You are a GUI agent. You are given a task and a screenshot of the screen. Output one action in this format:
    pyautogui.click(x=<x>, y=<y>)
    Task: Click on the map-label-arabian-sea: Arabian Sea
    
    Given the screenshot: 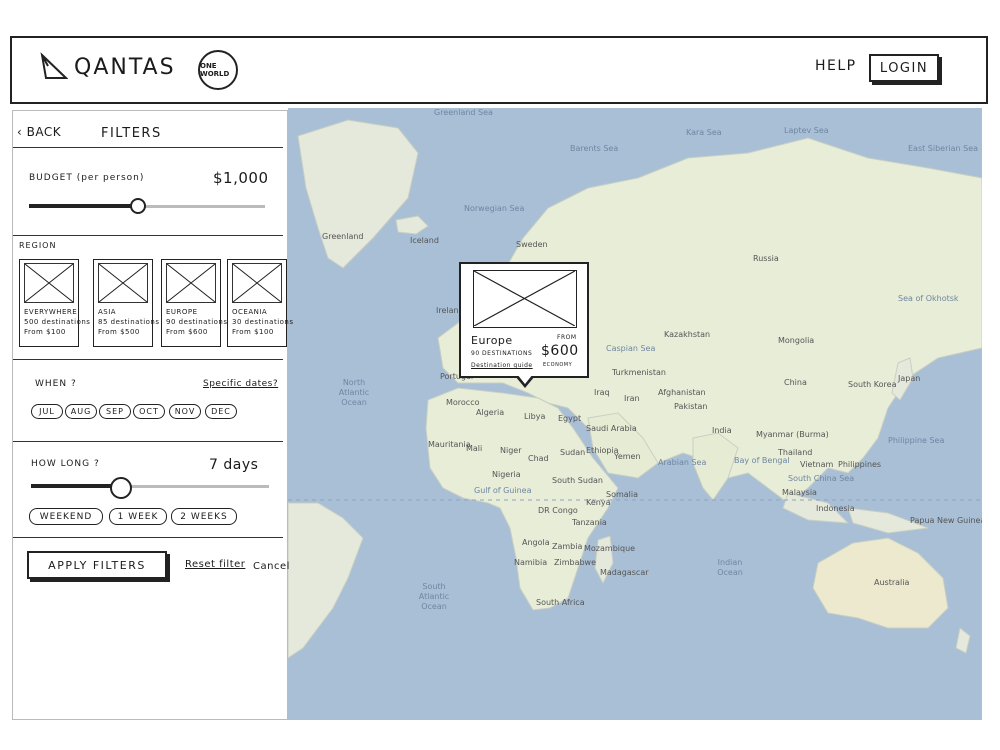 What is the action you would take?
    pyautogui.click(x=682, y=462)
    